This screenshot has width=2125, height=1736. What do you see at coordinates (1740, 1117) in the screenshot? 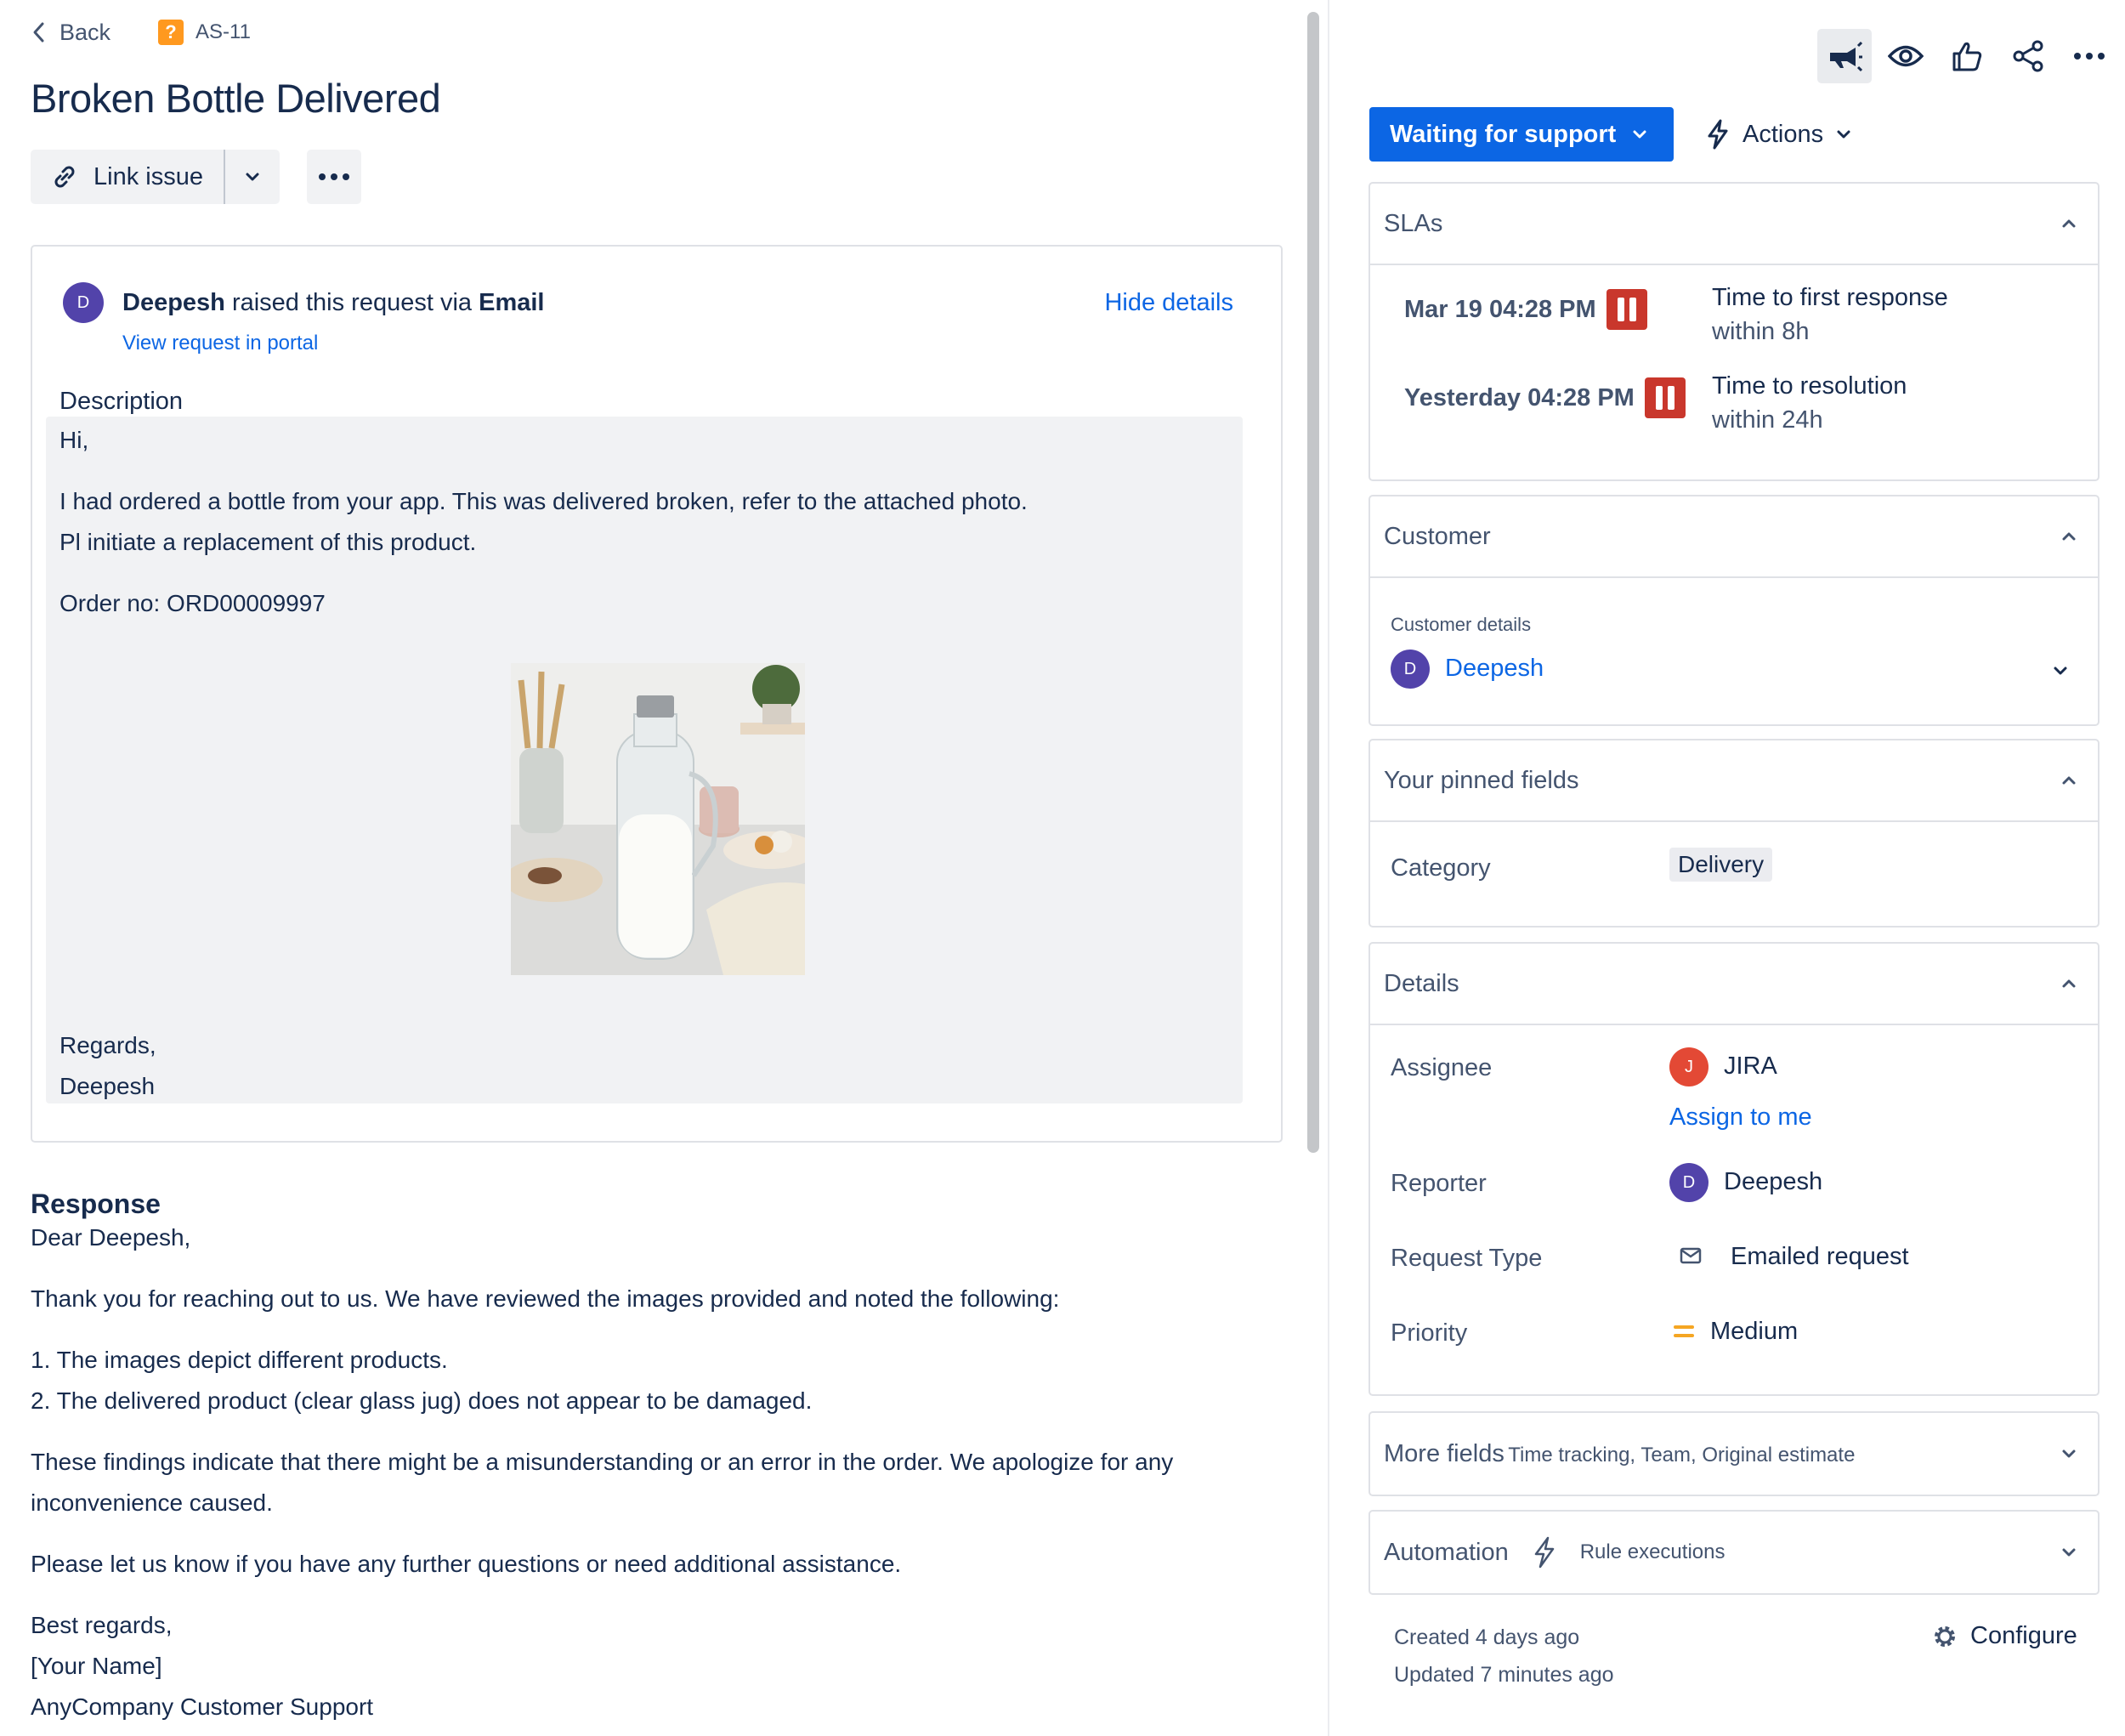
I see `assign-to-me-link: Assign to me` at bounding box center [1740, 1117].